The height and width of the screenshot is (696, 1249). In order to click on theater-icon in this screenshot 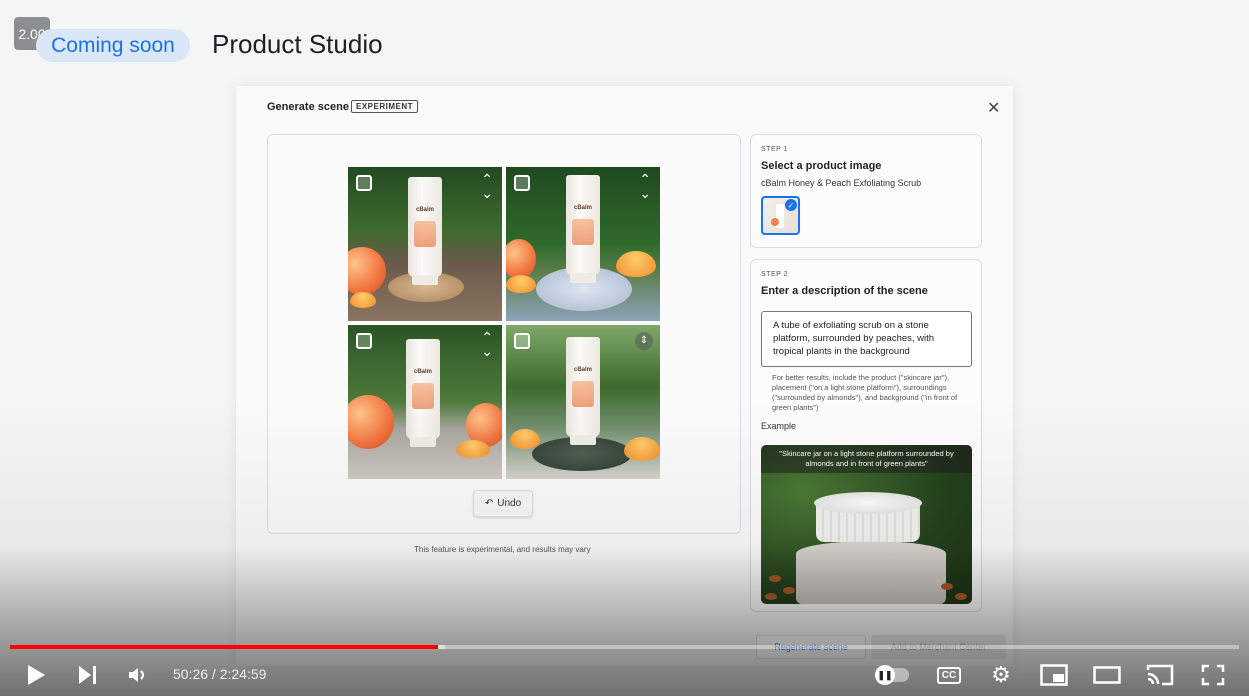, I will do `click(1107, 675)`.